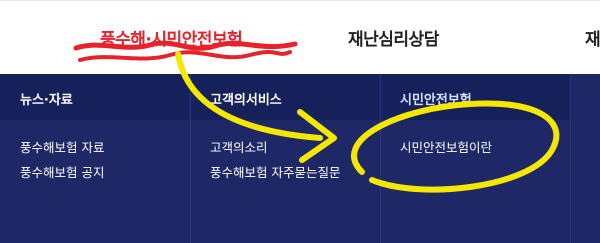 This screenshot has width=600, height=243. Describe the element at coordinates (436, 98) in the screenshot. I see `column-heading-citizen-insurance: 시민안전보험` at that location.